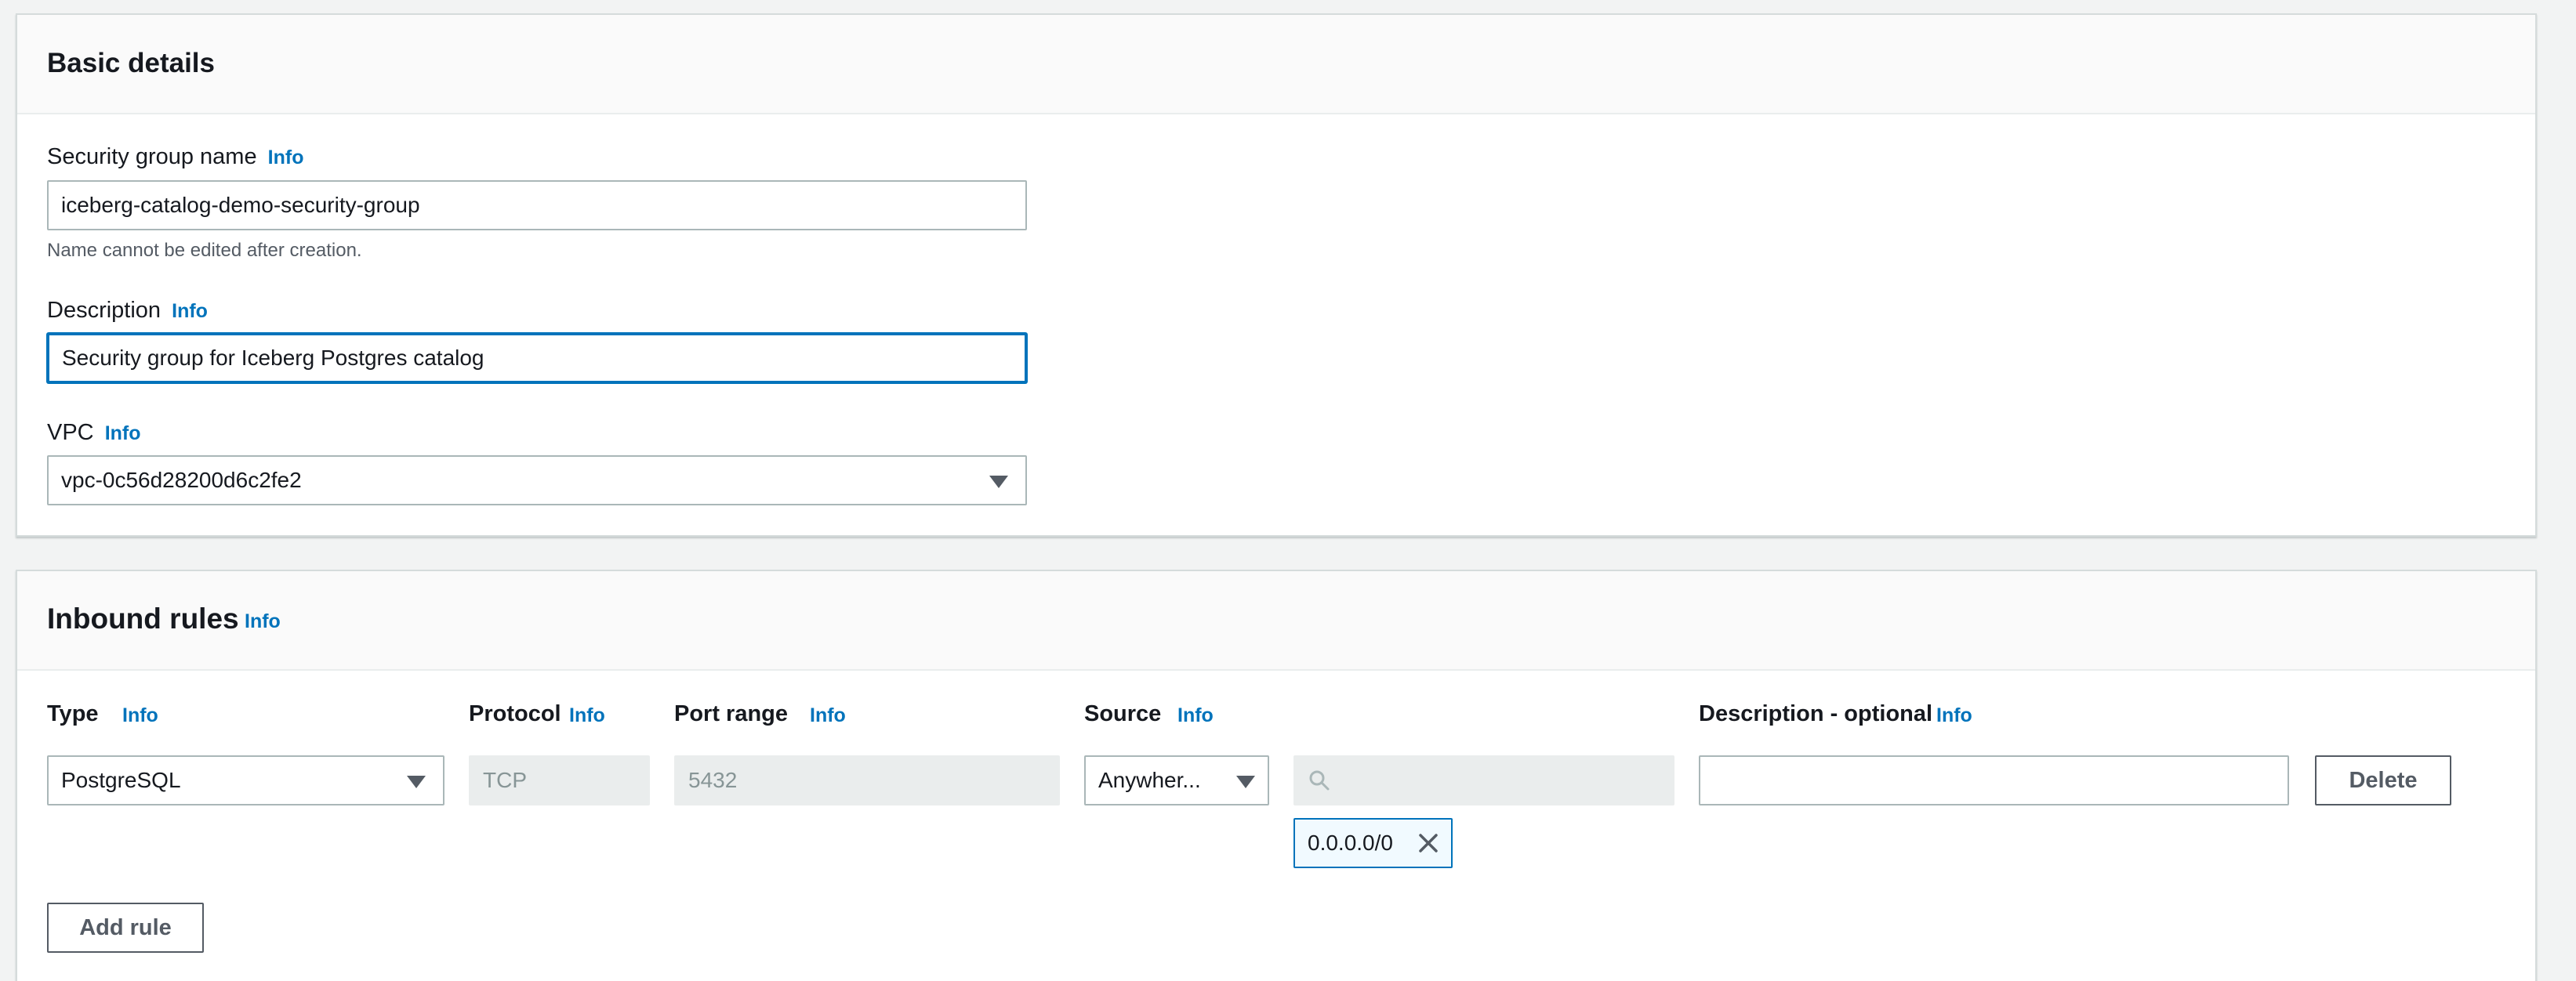 This screenshot has height=981, width=2576. What do you see at coordinates (2383, 780) in the screenshot?
I see `delete-rule-button: Delete` at bounding box center [2383, 780].